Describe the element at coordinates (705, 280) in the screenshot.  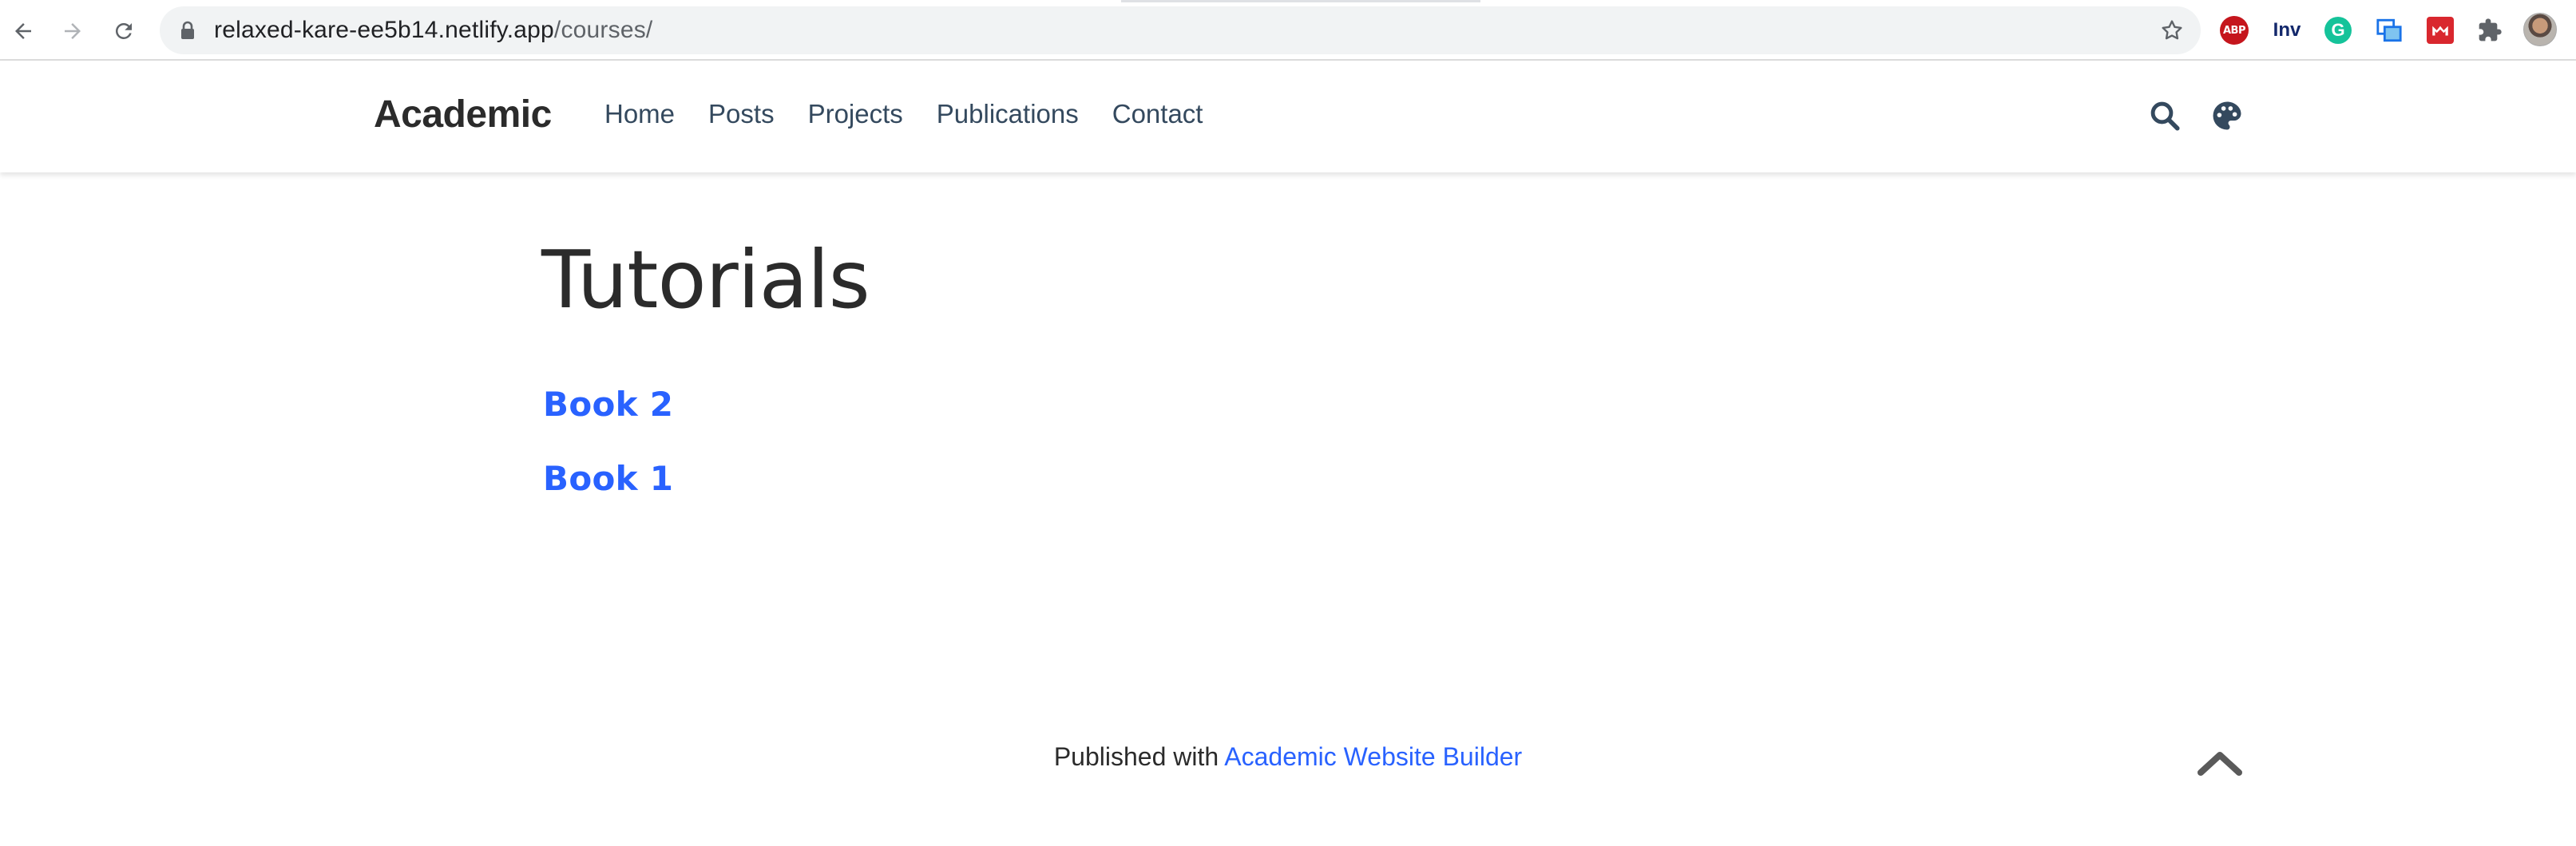
I see `page-title: Tutorials` at that location.